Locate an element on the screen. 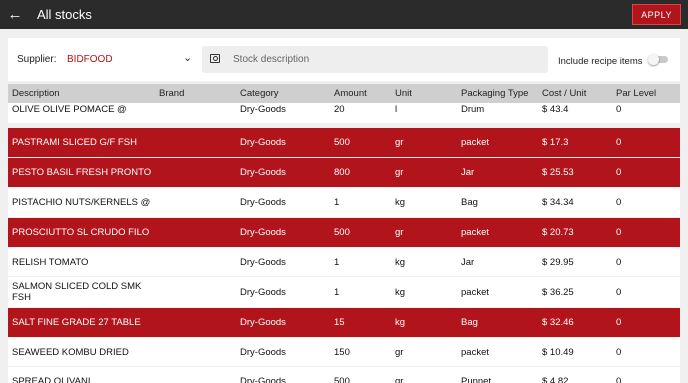 The height and width of the screenshot is (383, 688). column-header-unit: Unit is located at coordinates (403, 93).